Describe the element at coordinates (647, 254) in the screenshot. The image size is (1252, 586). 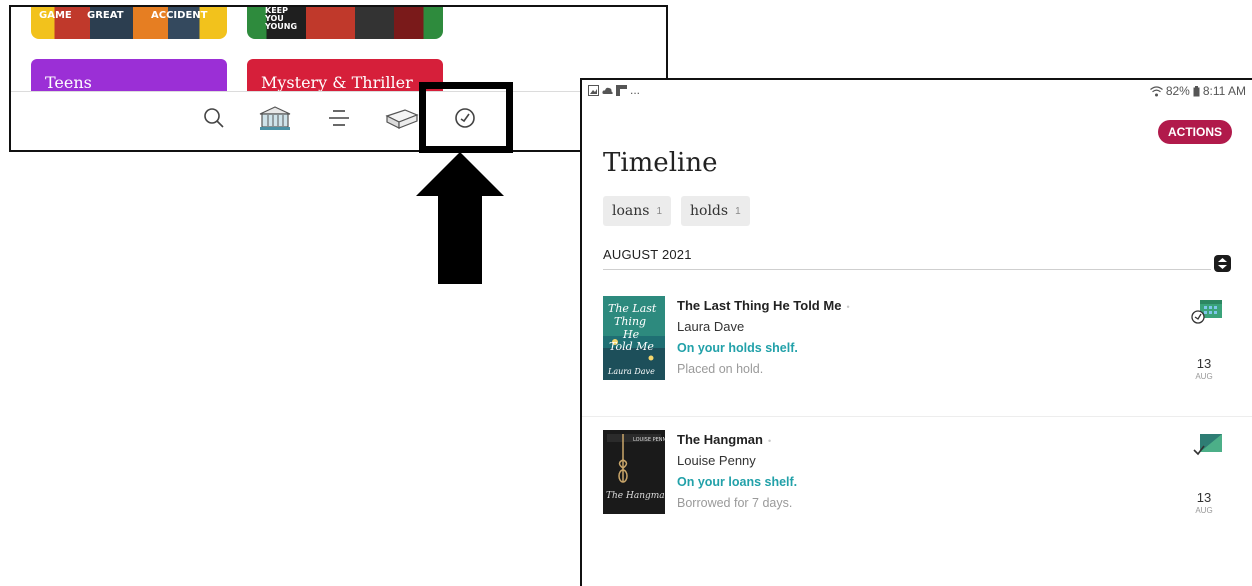
I see `section-heading: AUGUST 2021` at that location.